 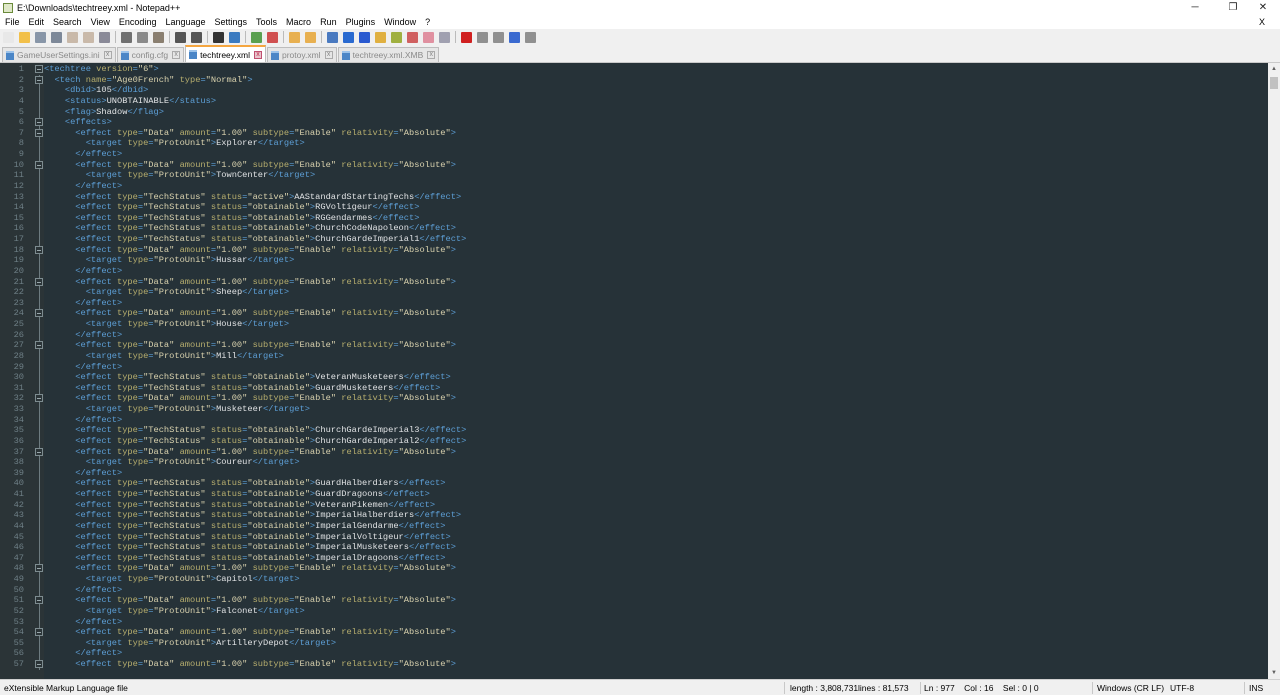 I want to click on tab-gameusersettings-ini: GameUserSettings.ini x, so click(x=59, y=54).